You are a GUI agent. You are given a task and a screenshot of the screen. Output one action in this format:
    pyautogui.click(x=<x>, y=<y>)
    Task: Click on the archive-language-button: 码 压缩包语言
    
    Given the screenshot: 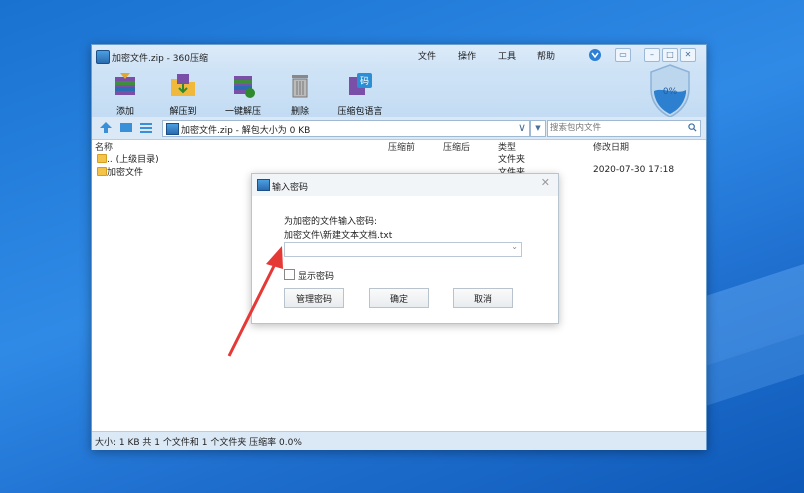 What is the action you would take?
    pyautogui.click(x=360, y=94)
    